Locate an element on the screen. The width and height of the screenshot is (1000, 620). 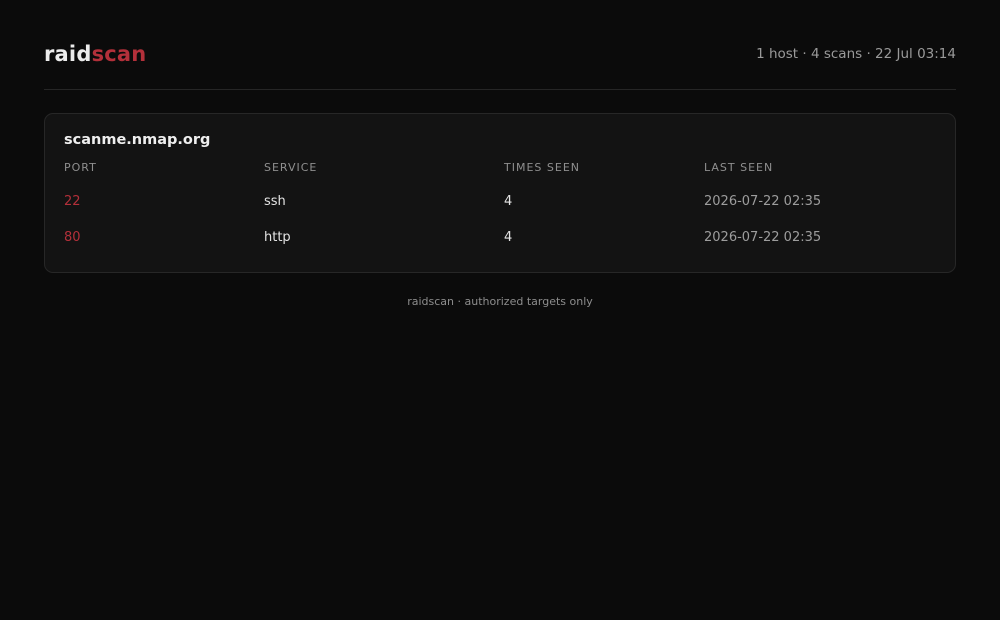
header: raidscan 1 host · 4 scans · 22 Jul 03:14 is located at coordinates (500, 45).